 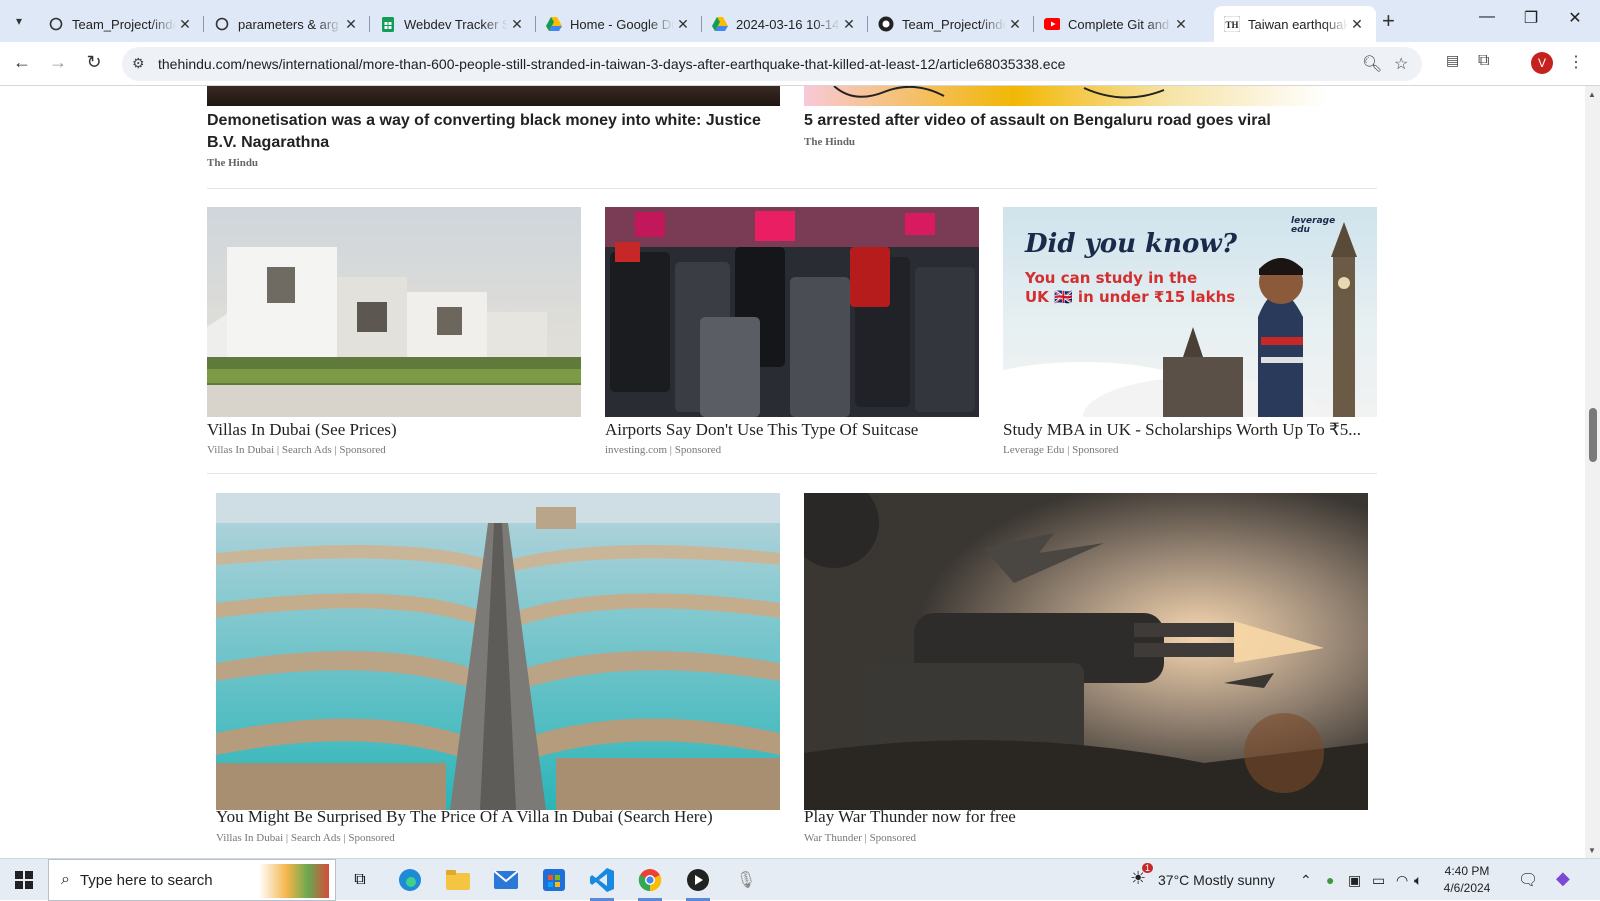 What do you see at coordinates (1483, 61) in the screenshot?
I see `extensions-icon: ⧉` at bounding box center [1483, 61].